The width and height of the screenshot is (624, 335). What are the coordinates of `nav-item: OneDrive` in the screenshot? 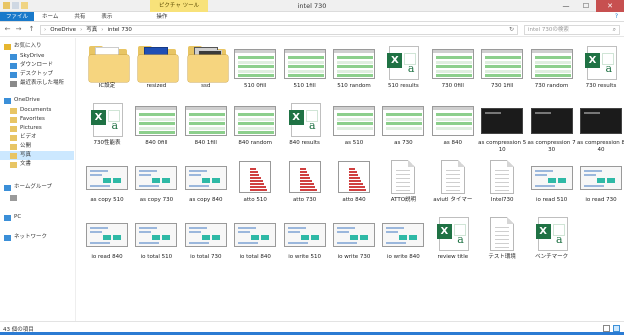 It's located at (37, 100).